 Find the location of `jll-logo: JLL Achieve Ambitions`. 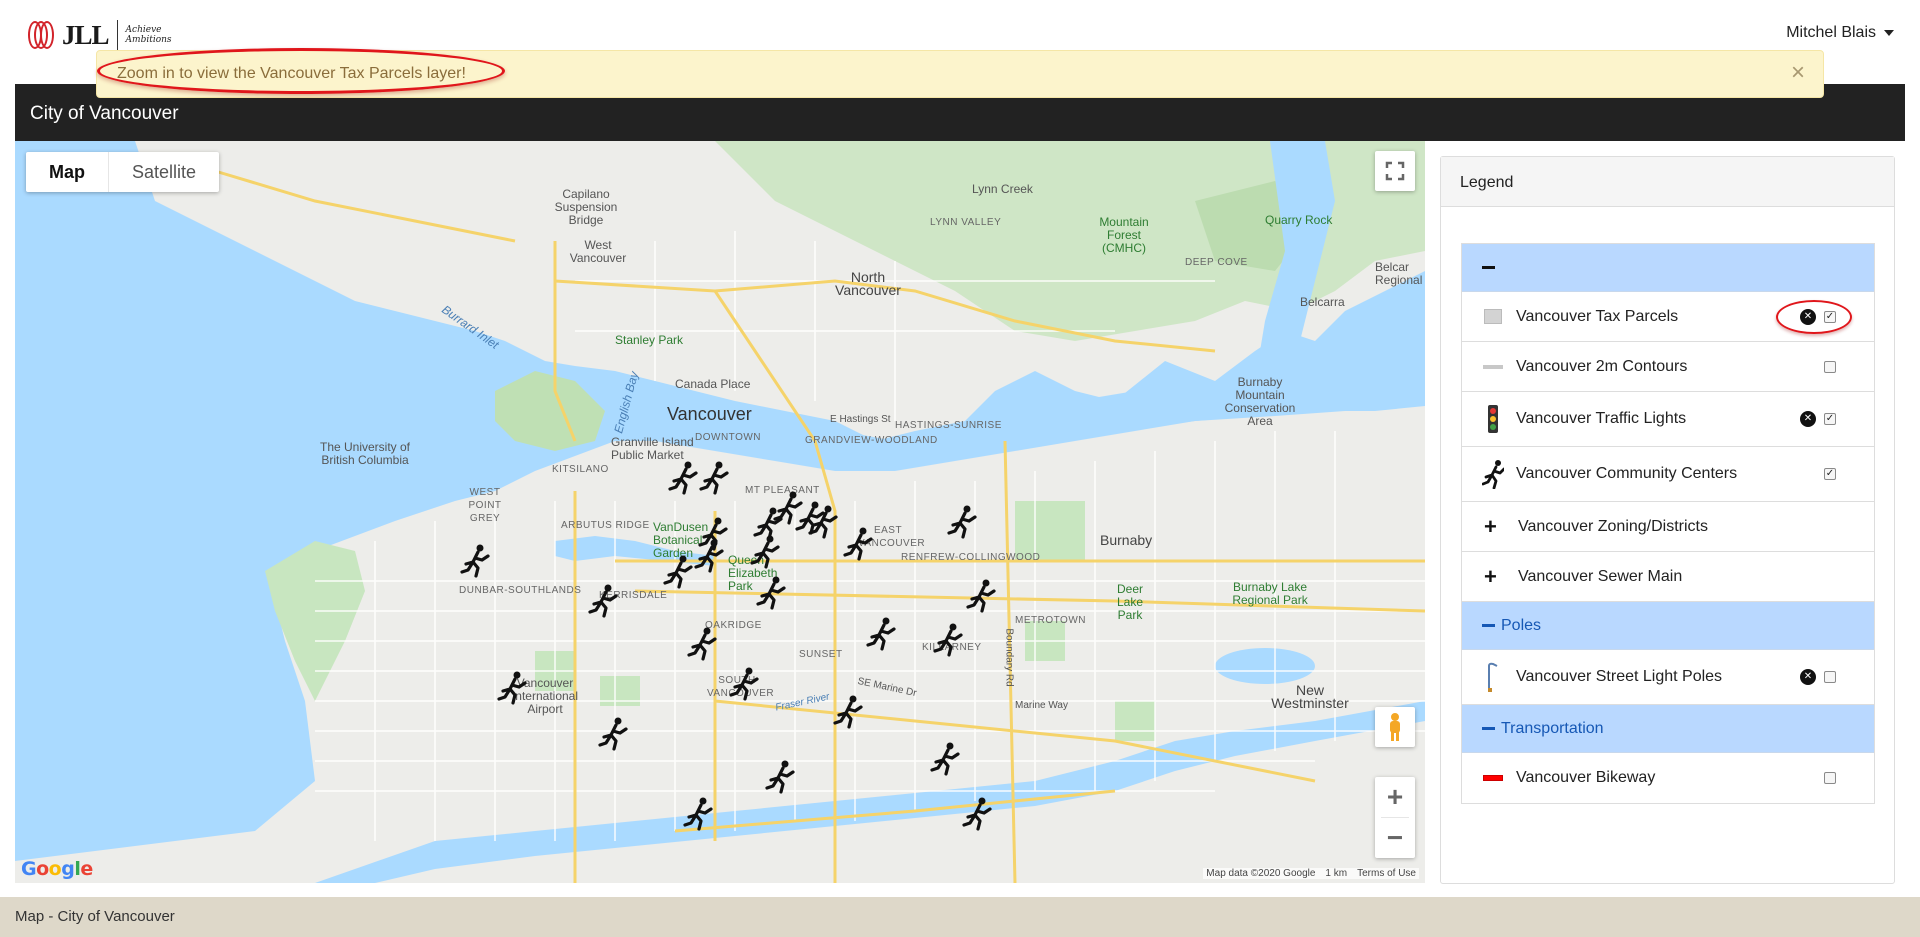

jll-logo: JLL Achieve Ambitions is located at coordinates (102, 35).